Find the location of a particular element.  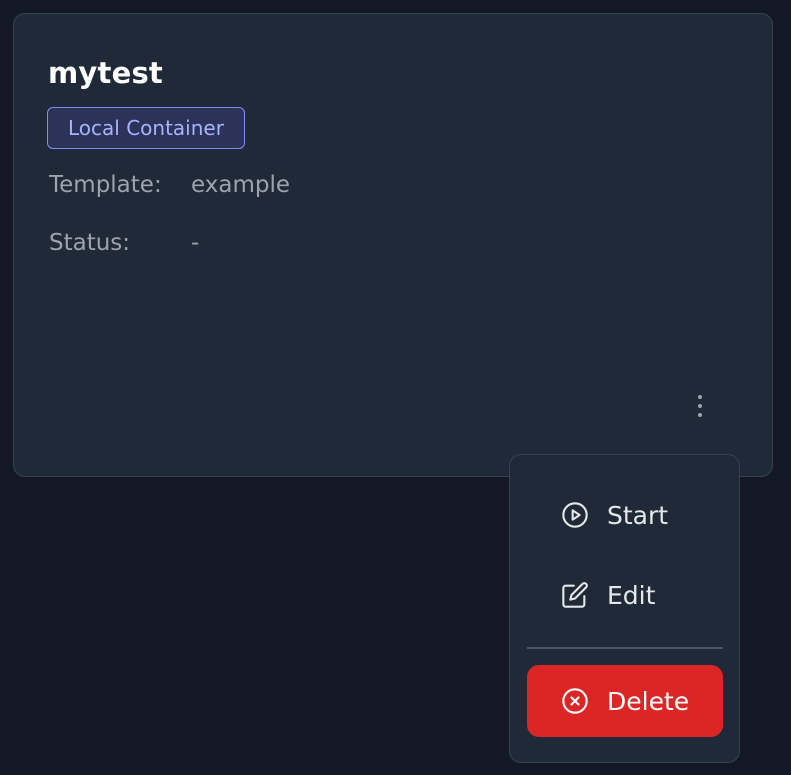

x-circle-icon is located at coordinates (575, 701).